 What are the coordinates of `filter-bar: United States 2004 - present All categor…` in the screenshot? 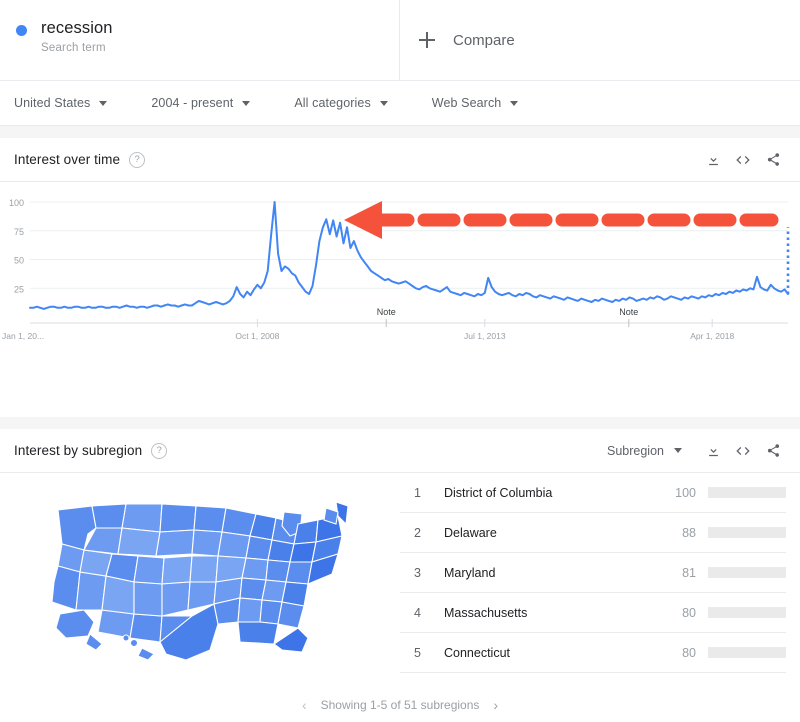 It's located at (400, 103).